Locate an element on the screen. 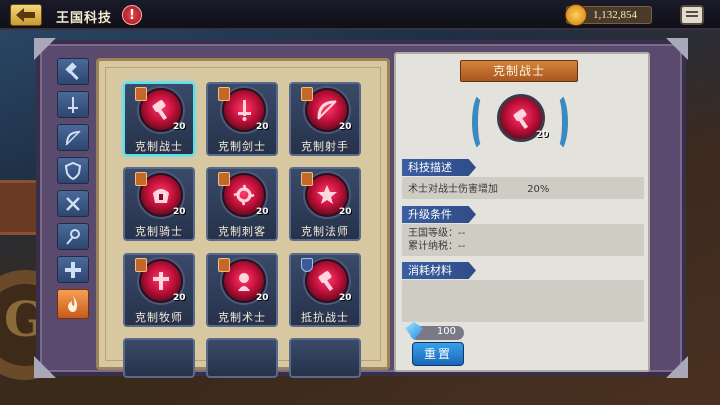  left-bracket-decoration is located at coordinates (482, 122).